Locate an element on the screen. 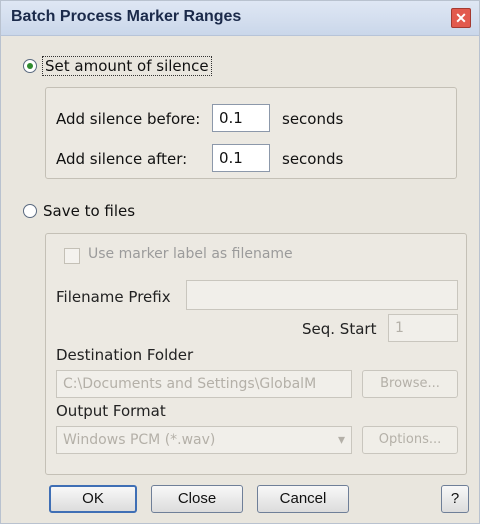  silence-before-label: Add silence before: is located at coordinates (128, 119).